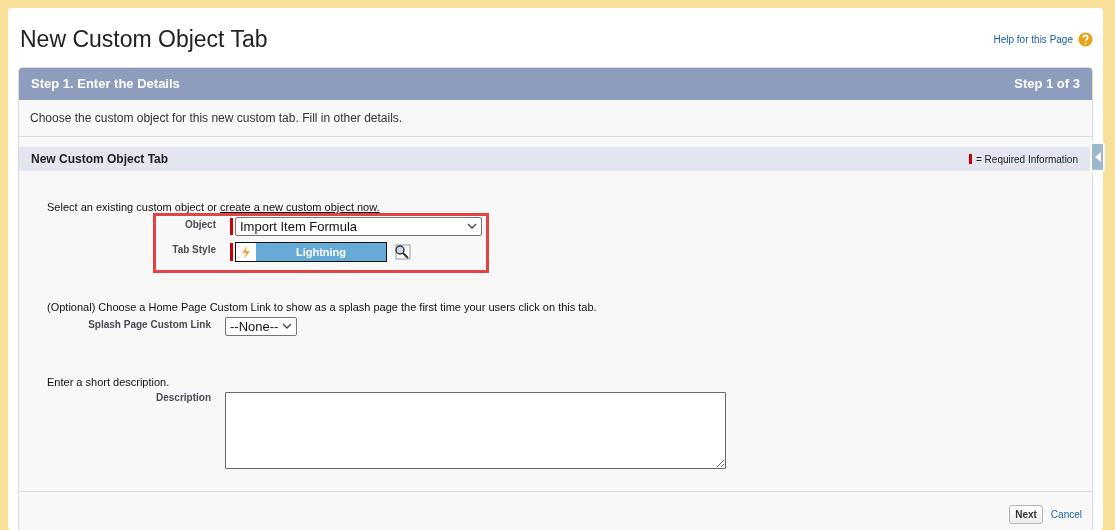 The height and width of the screenshot is (530, 1115). I want to click on step-counter: Step 1 of 3, so click(1047, 83).